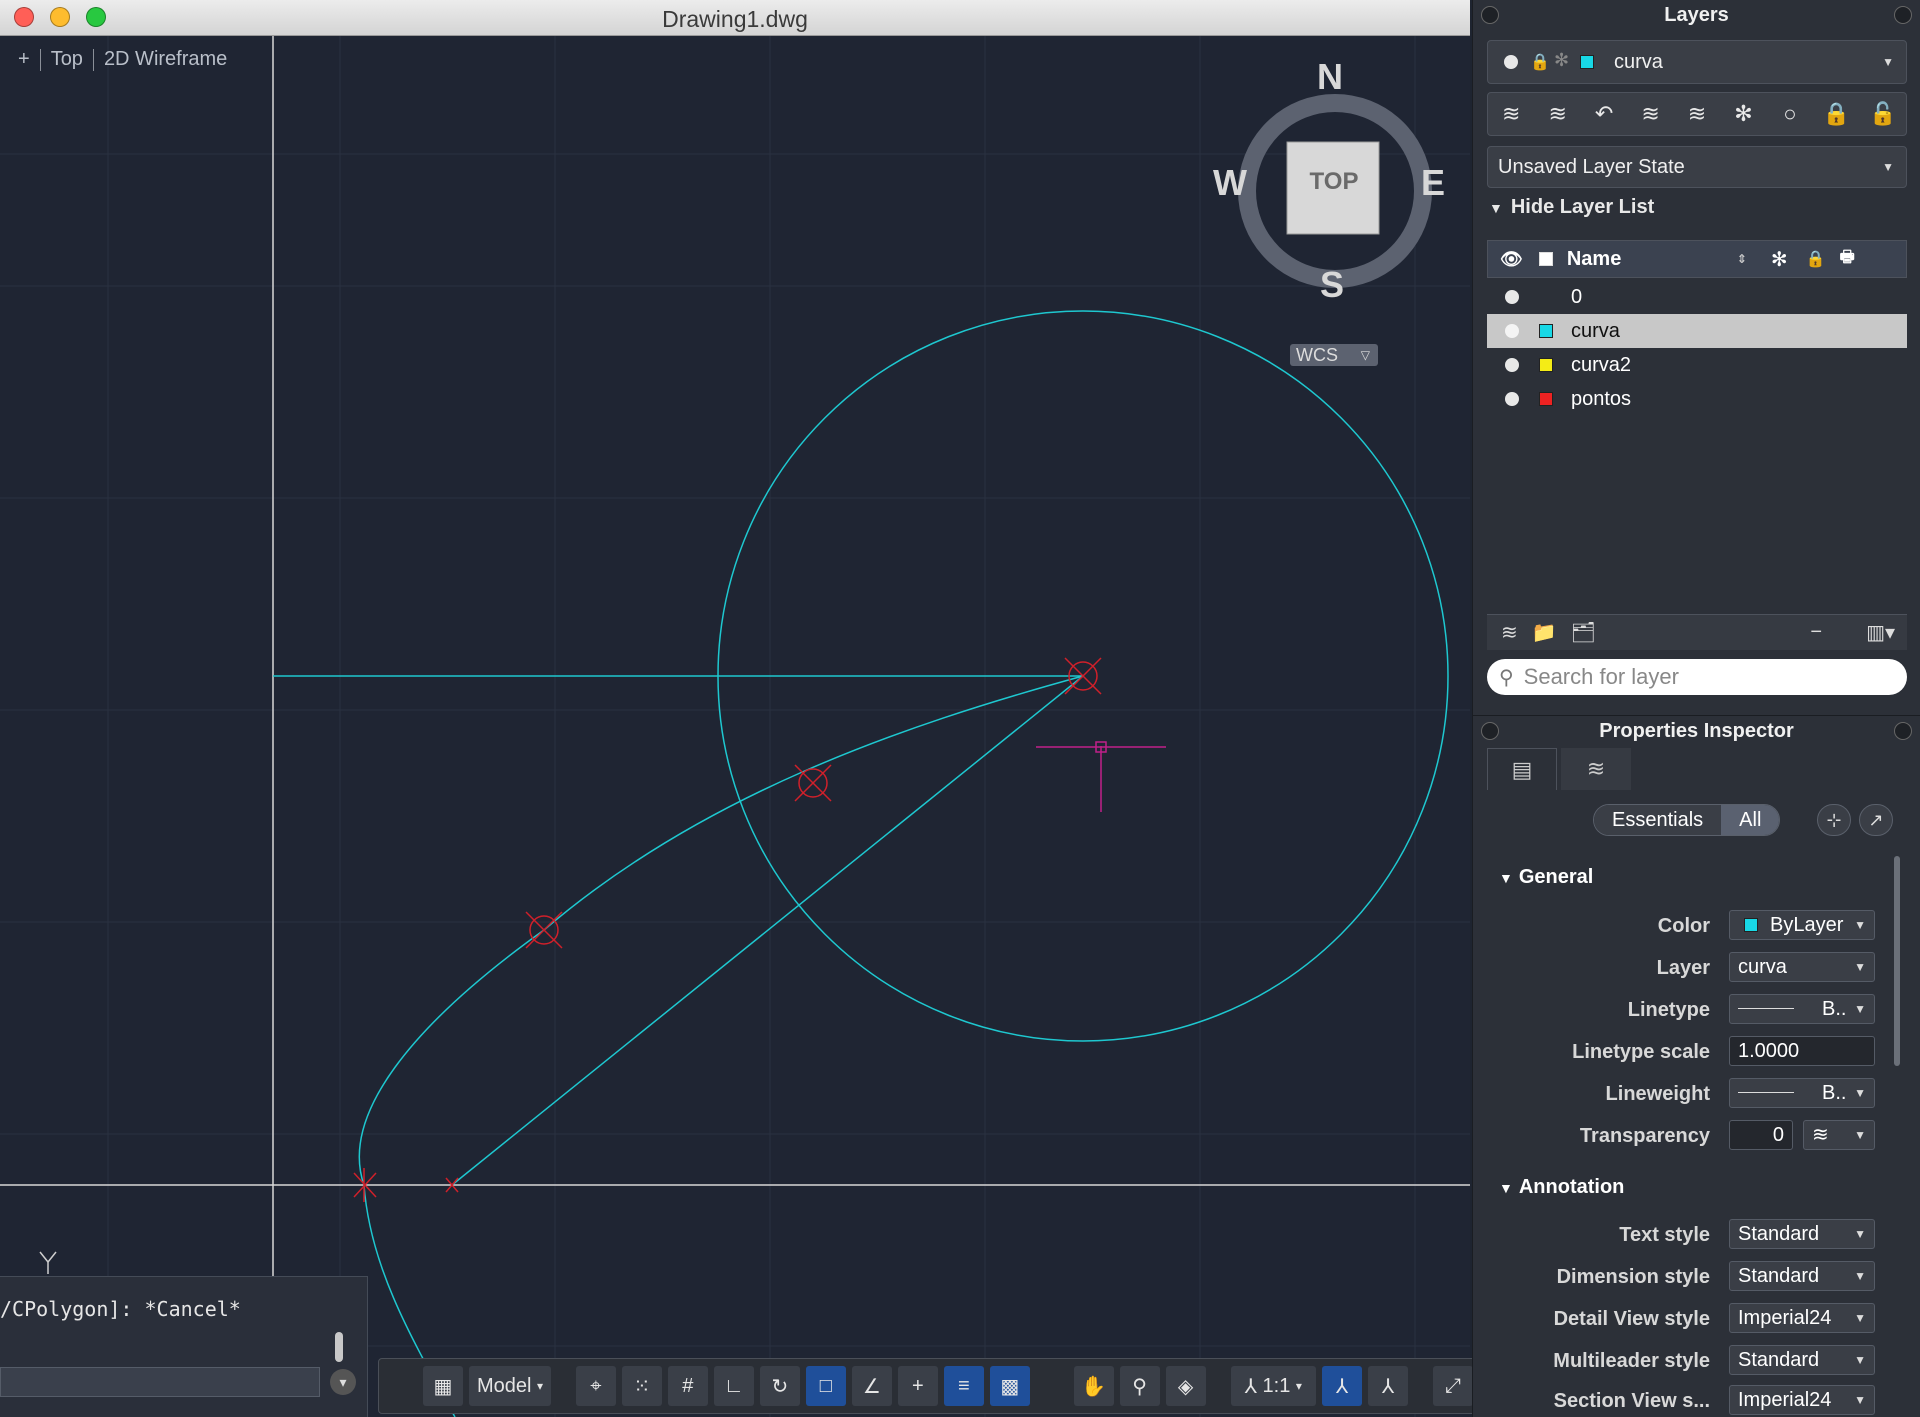 Image resolution: width=1920 pixels, height=1417 pixels. I want to click on transparency-input: 0, so click(1761, 1135).